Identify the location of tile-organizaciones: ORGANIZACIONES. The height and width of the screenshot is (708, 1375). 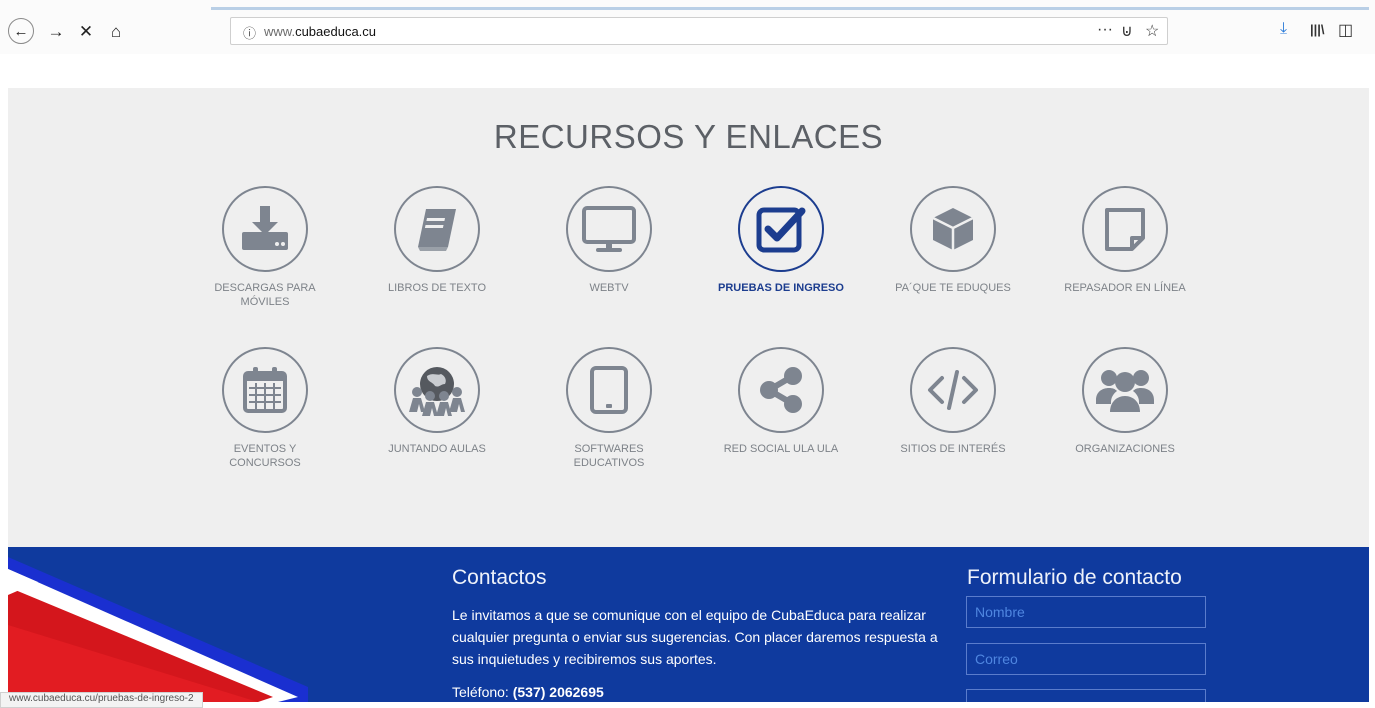
(1125, 401).